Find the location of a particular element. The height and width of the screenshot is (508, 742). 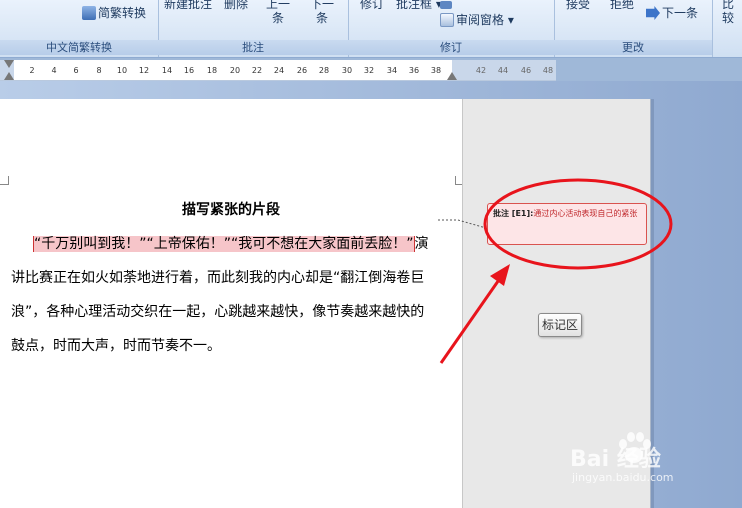

ruler-tick: 2 is located at coordinates (32, 70).